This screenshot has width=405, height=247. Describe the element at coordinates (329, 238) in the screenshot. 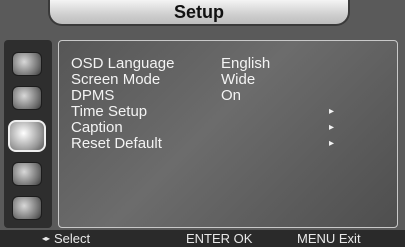

I see `menu-exit-hint: MENU Exit` at that location.